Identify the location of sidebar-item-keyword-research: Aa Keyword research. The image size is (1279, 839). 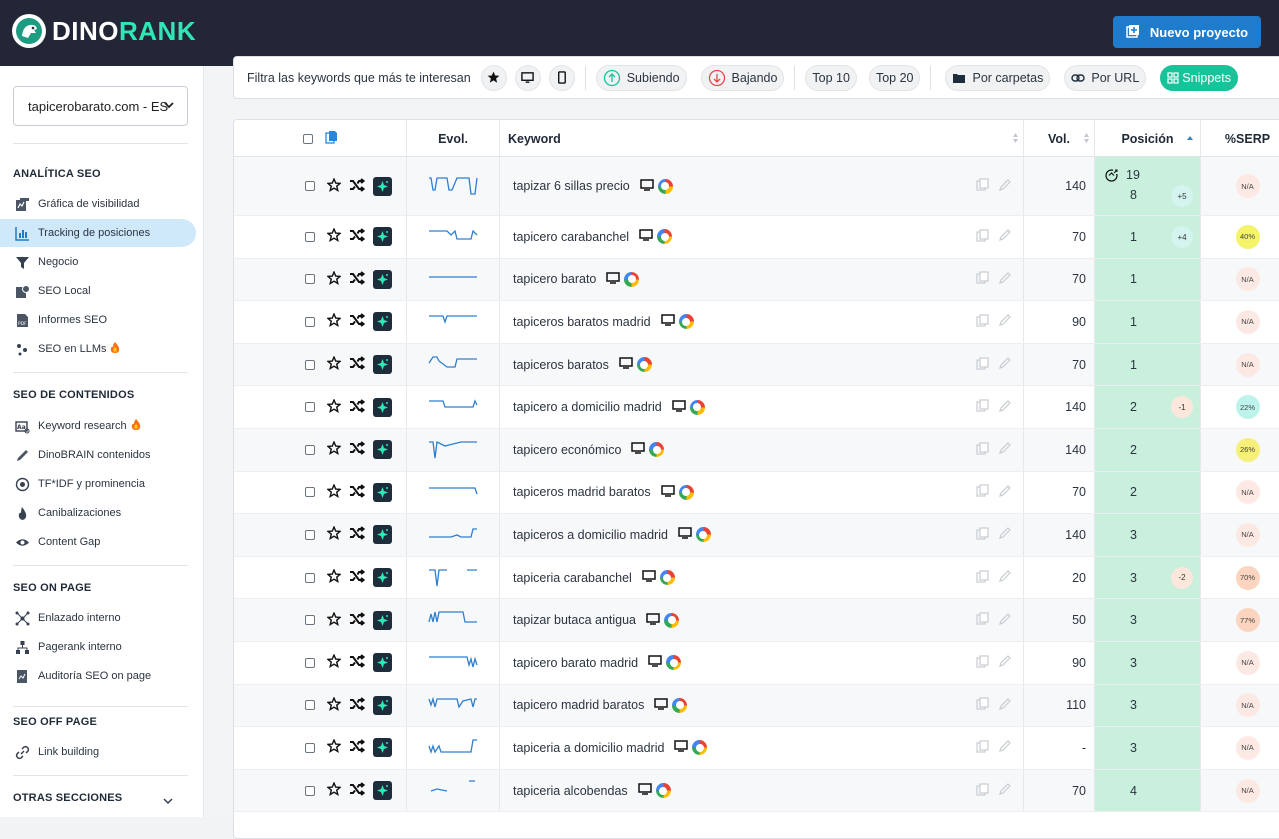
(98, 426).